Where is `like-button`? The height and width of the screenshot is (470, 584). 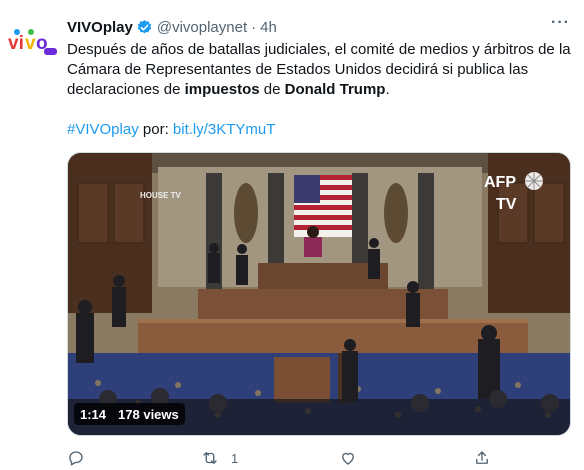
like-button is located at coordinates (348, 458).